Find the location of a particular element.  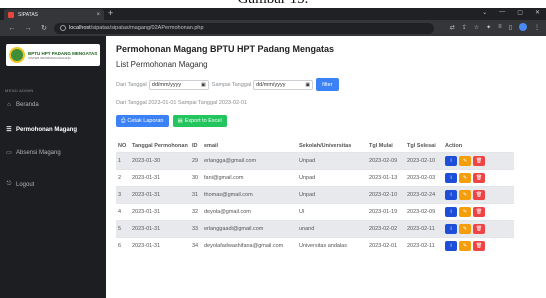

playlist-icon: ≡ is located at coordinates (500, 27).